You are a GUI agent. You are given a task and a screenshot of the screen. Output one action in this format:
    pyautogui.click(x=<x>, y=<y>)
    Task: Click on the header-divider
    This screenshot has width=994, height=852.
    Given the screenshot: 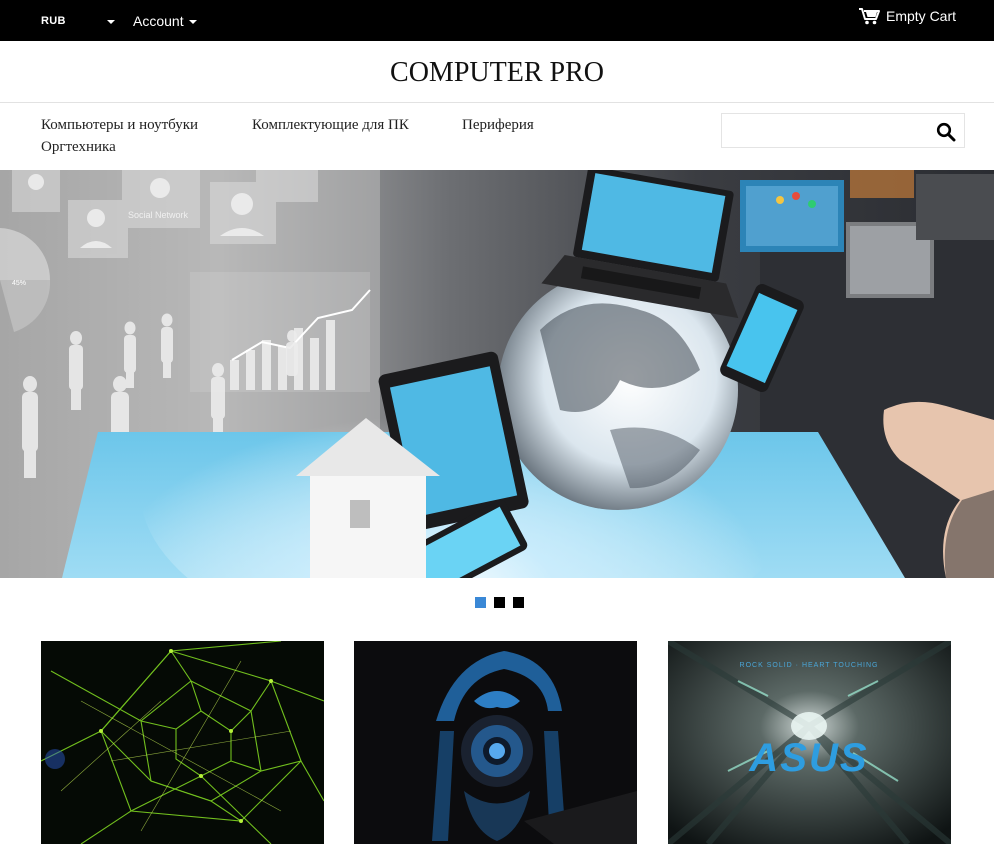 What is the action you would take?
    pyautogui.click(x=497, y=102)
    